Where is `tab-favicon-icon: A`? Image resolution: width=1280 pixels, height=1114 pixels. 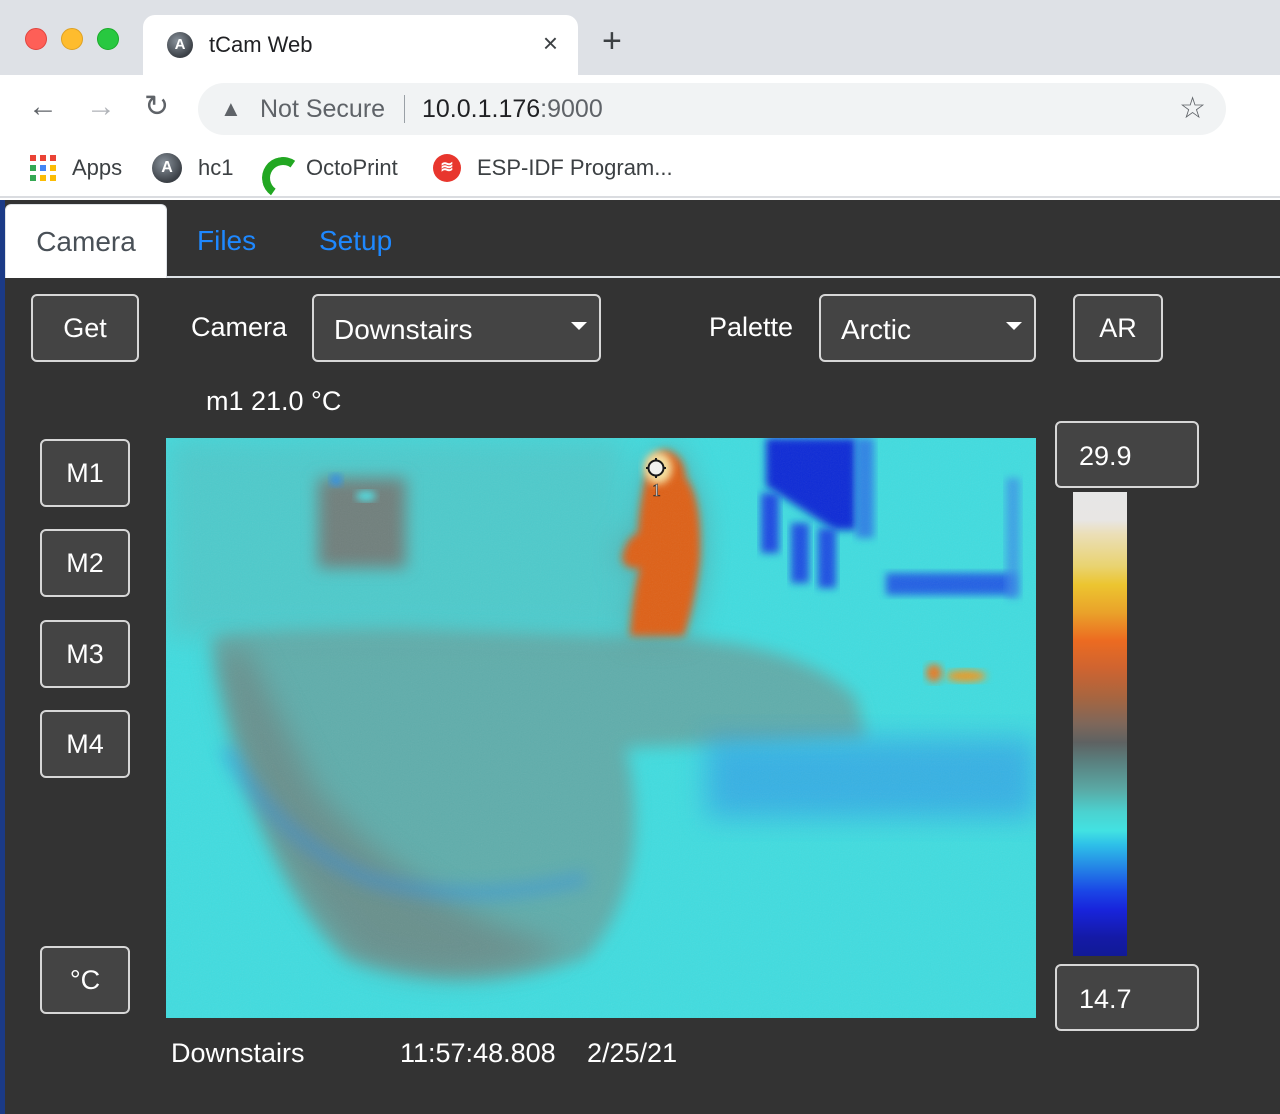
tab-favicon-icon: A is located at coordinates (180, 45).